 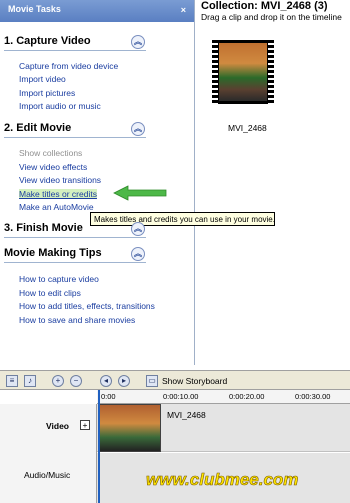 What do you see at coordinates (76, 381) in the screenshot?
I see `zoom-out-icon: −` at bounding box center [76, 381].